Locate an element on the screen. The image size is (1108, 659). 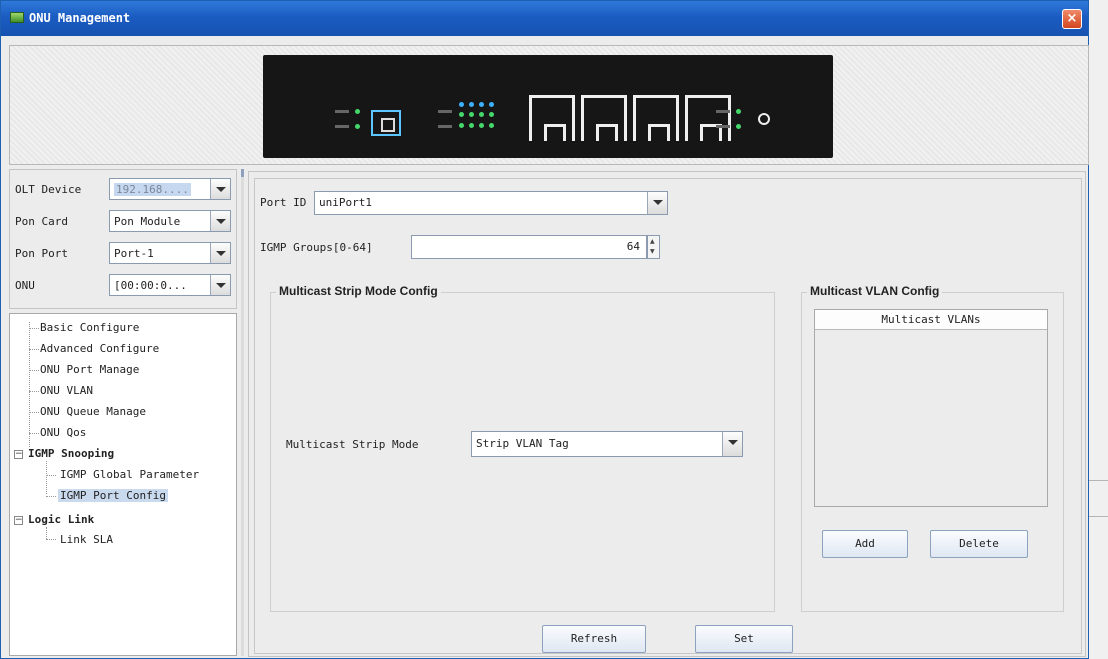
pon-port-row: Pon Port Port-1 is located at coordinates (124, 254).